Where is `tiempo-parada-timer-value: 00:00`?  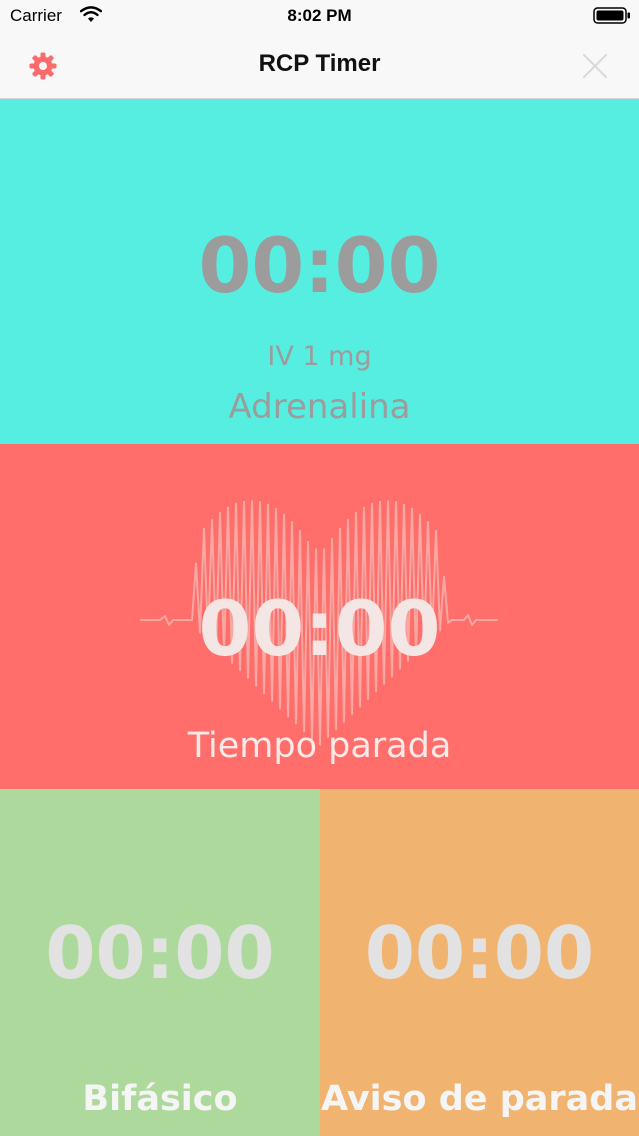 tiempo-parada-timer-value: 00:00 is located at coordinates (319, 628).